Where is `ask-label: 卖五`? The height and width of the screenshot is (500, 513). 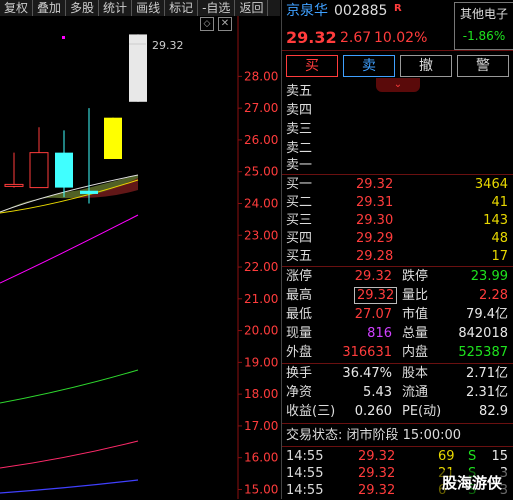 ask-label: 卖五 is located at coordinates (299, 91).